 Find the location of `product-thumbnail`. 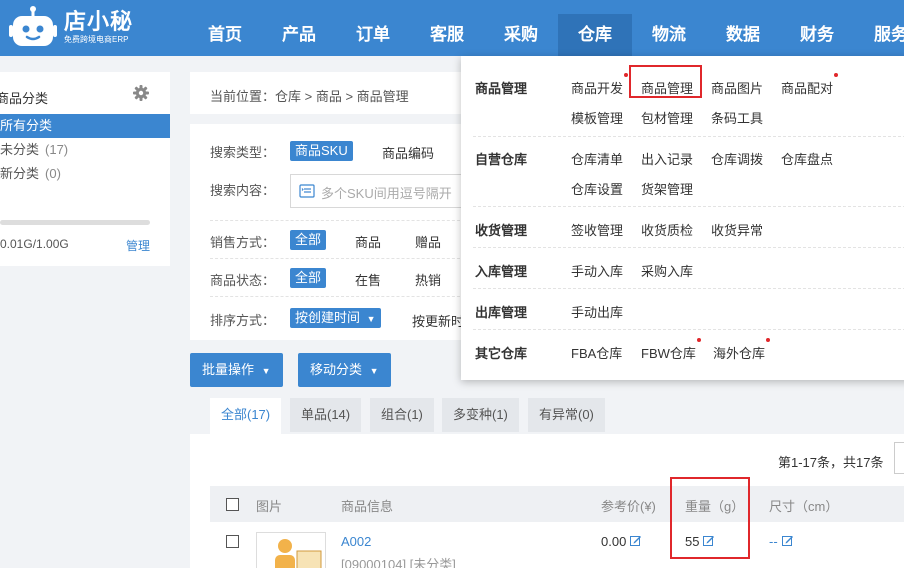

product-thumbnail is located at coordinates (291, 550).